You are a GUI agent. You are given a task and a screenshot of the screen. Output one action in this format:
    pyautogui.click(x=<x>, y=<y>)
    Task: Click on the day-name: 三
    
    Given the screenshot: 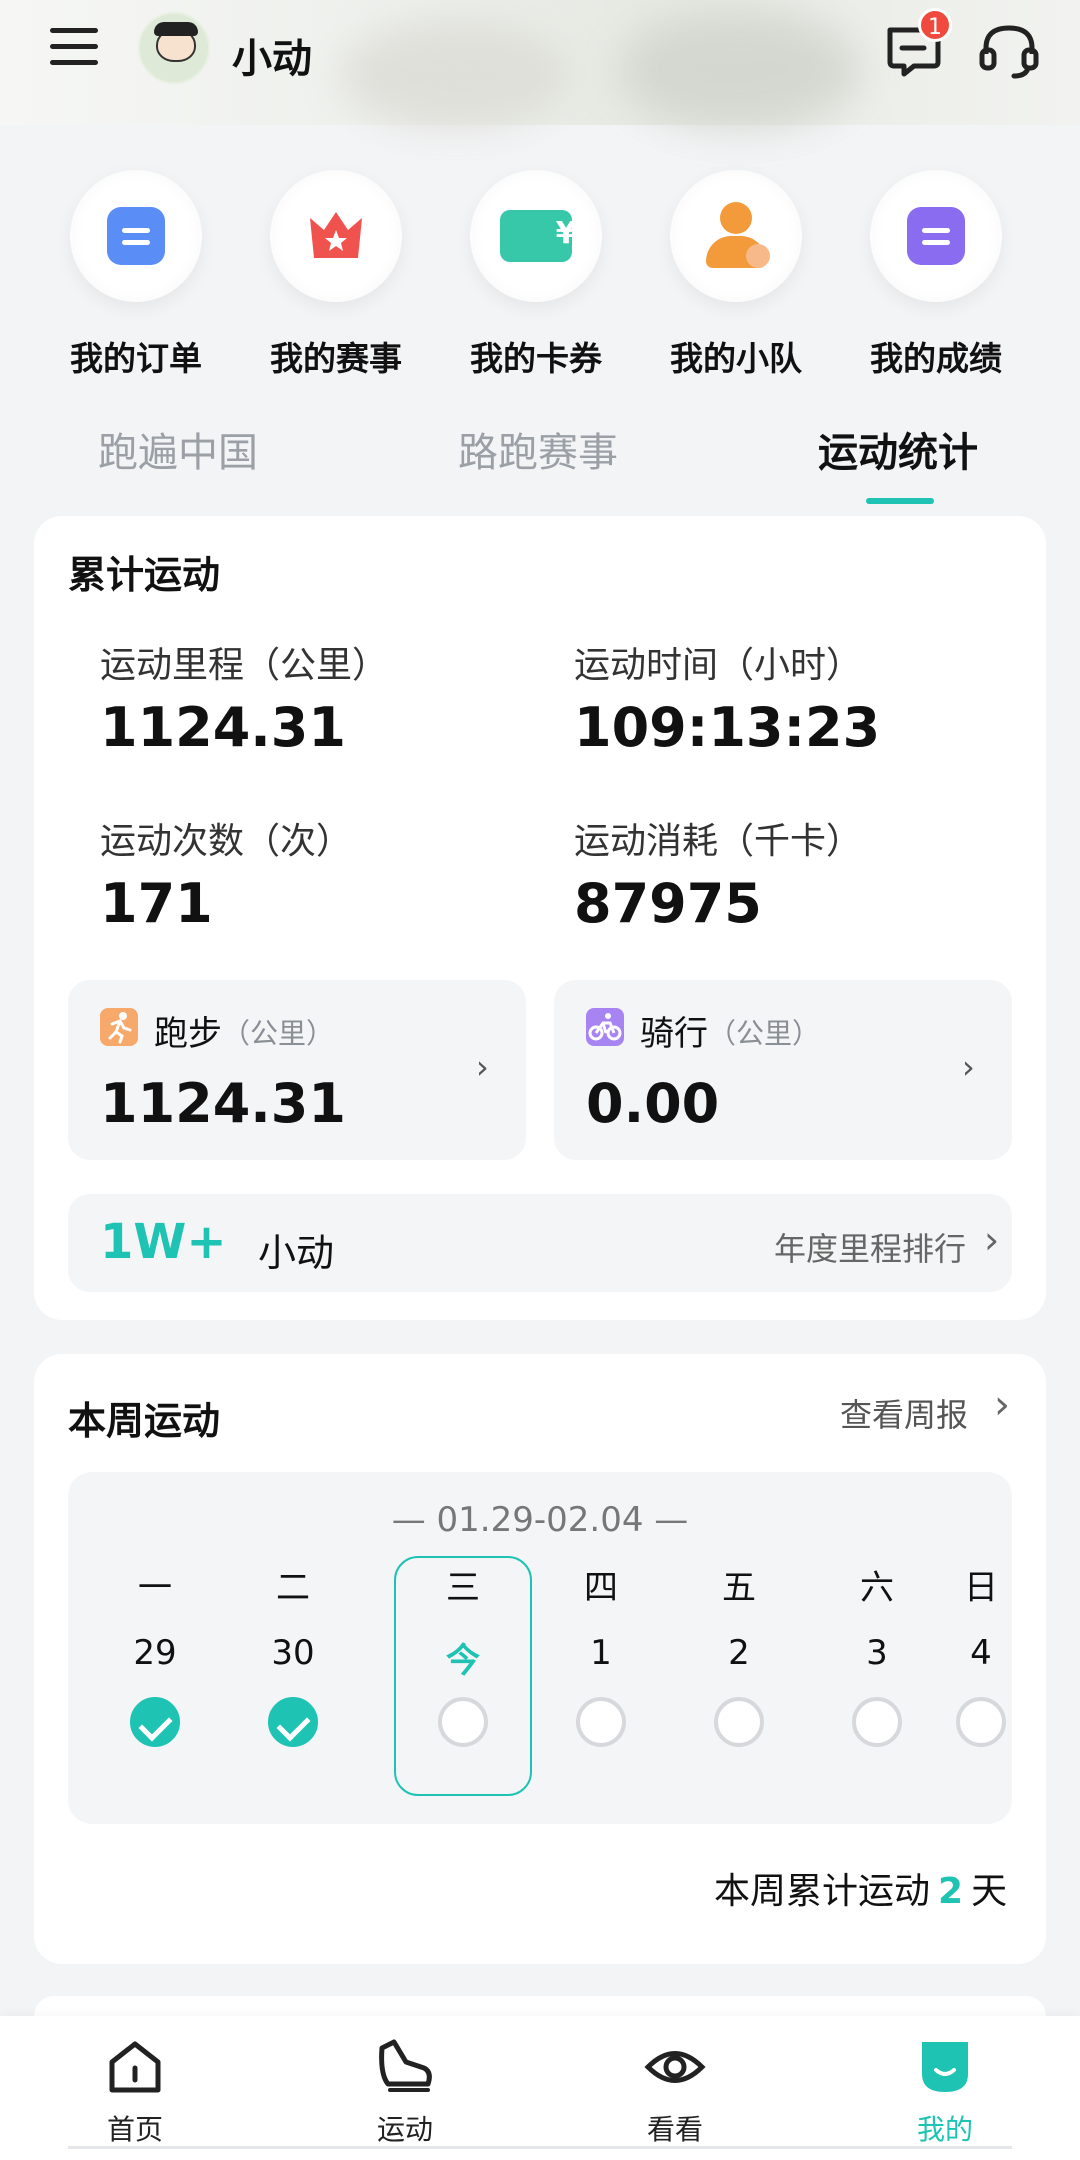 What is the action you would take?
    pyautogui.click(x=463, y=1588)
    